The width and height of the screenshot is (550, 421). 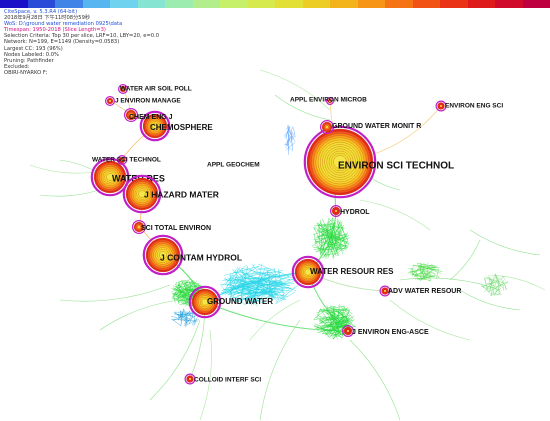 I want to click on node-j-contam-hydrol: J CONTAM HYDROL, so click(x=192, y=255).